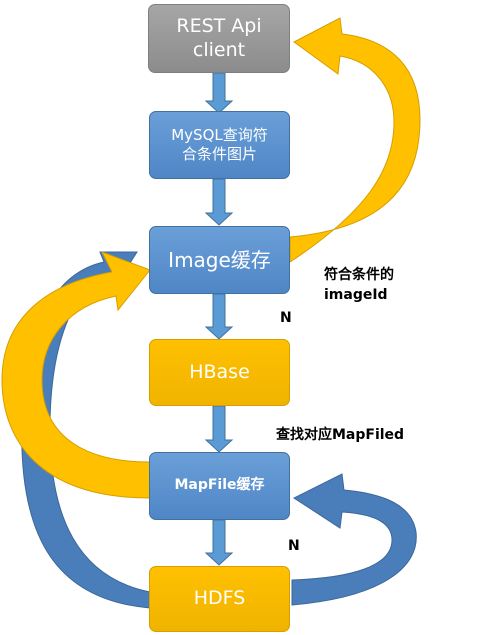 The height and width of the screenshot is (635, 491). I want to click on node-mapfile-cache: MapFile缓存, so click(219, 486).